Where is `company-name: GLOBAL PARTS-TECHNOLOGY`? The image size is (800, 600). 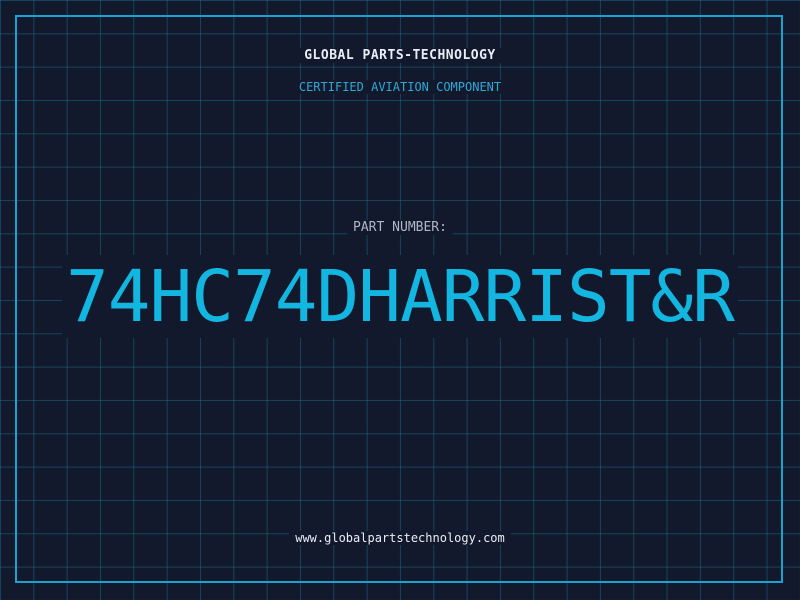 company-name: GLOBAL PARTS-TECHNOLOGY is located at coordinates (400, 55).